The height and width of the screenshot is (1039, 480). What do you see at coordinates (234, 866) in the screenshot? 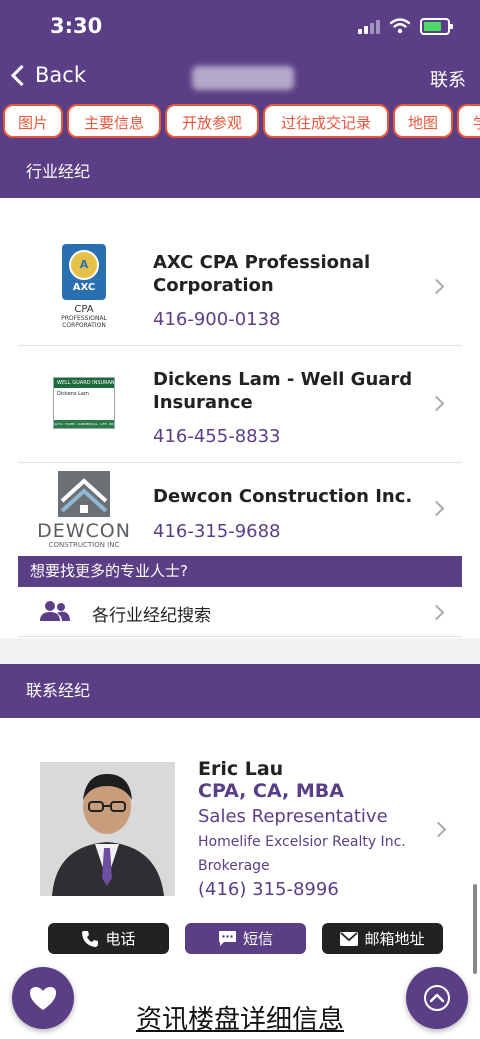
I see `agent-brokerage: Brokerage` at bounding box center [234, 866].